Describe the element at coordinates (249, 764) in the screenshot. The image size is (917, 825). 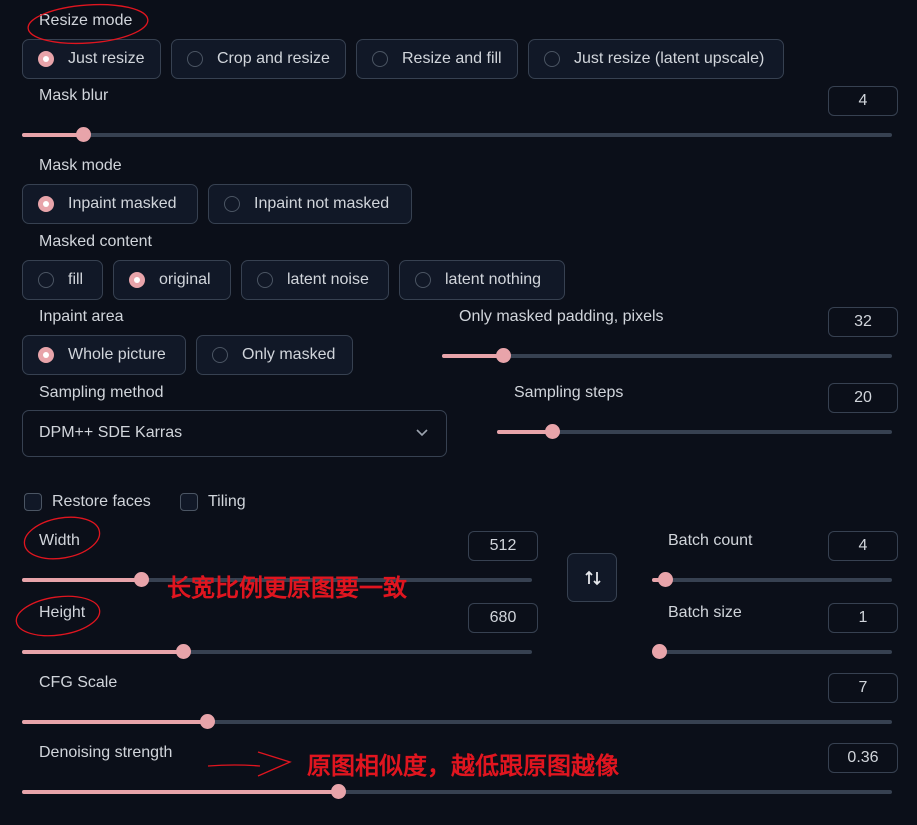
I see `arrow-icon` at that location.